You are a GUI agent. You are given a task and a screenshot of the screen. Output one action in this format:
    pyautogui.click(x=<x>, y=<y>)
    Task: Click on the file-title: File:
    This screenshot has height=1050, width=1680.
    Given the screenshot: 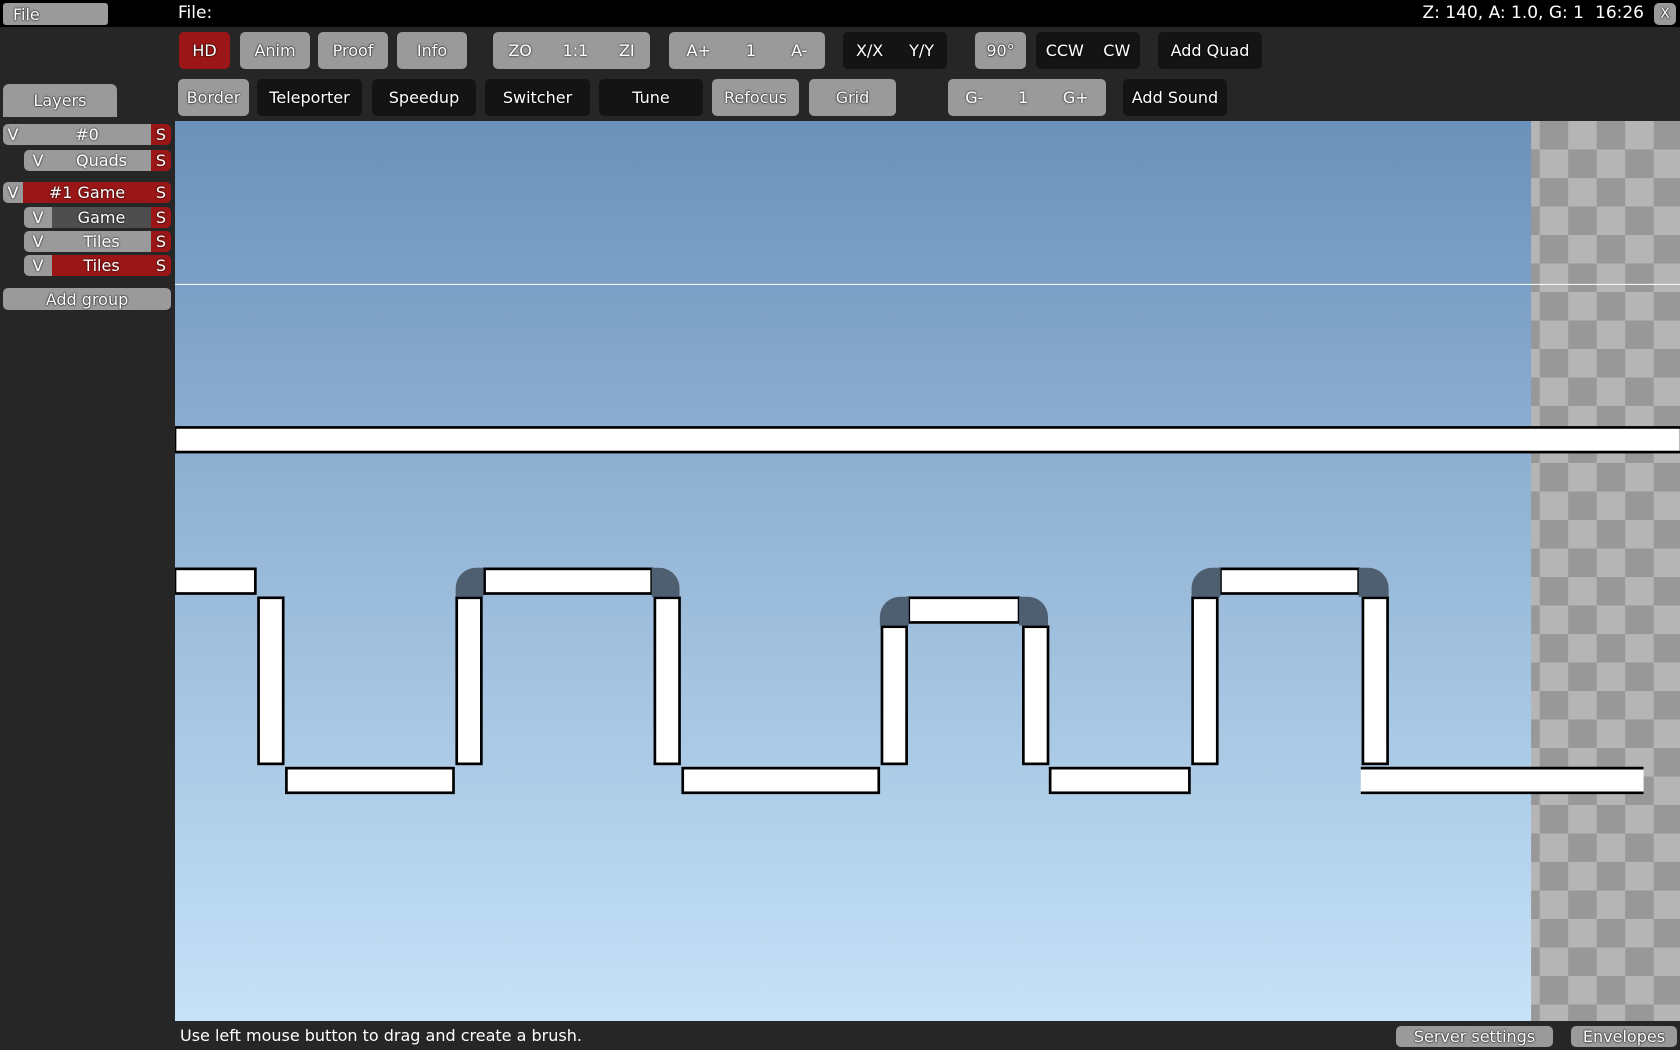 What is the action you would take?
    pyautogui.click(x=195, y=13)
    